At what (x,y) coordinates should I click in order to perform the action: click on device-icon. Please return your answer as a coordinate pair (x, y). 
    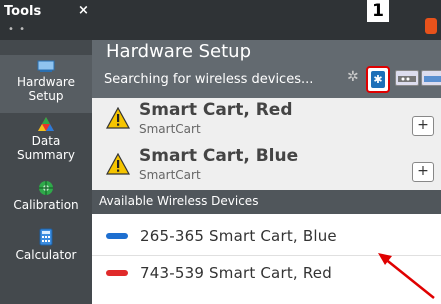
    Looking at the image, I should click on (407, 79).